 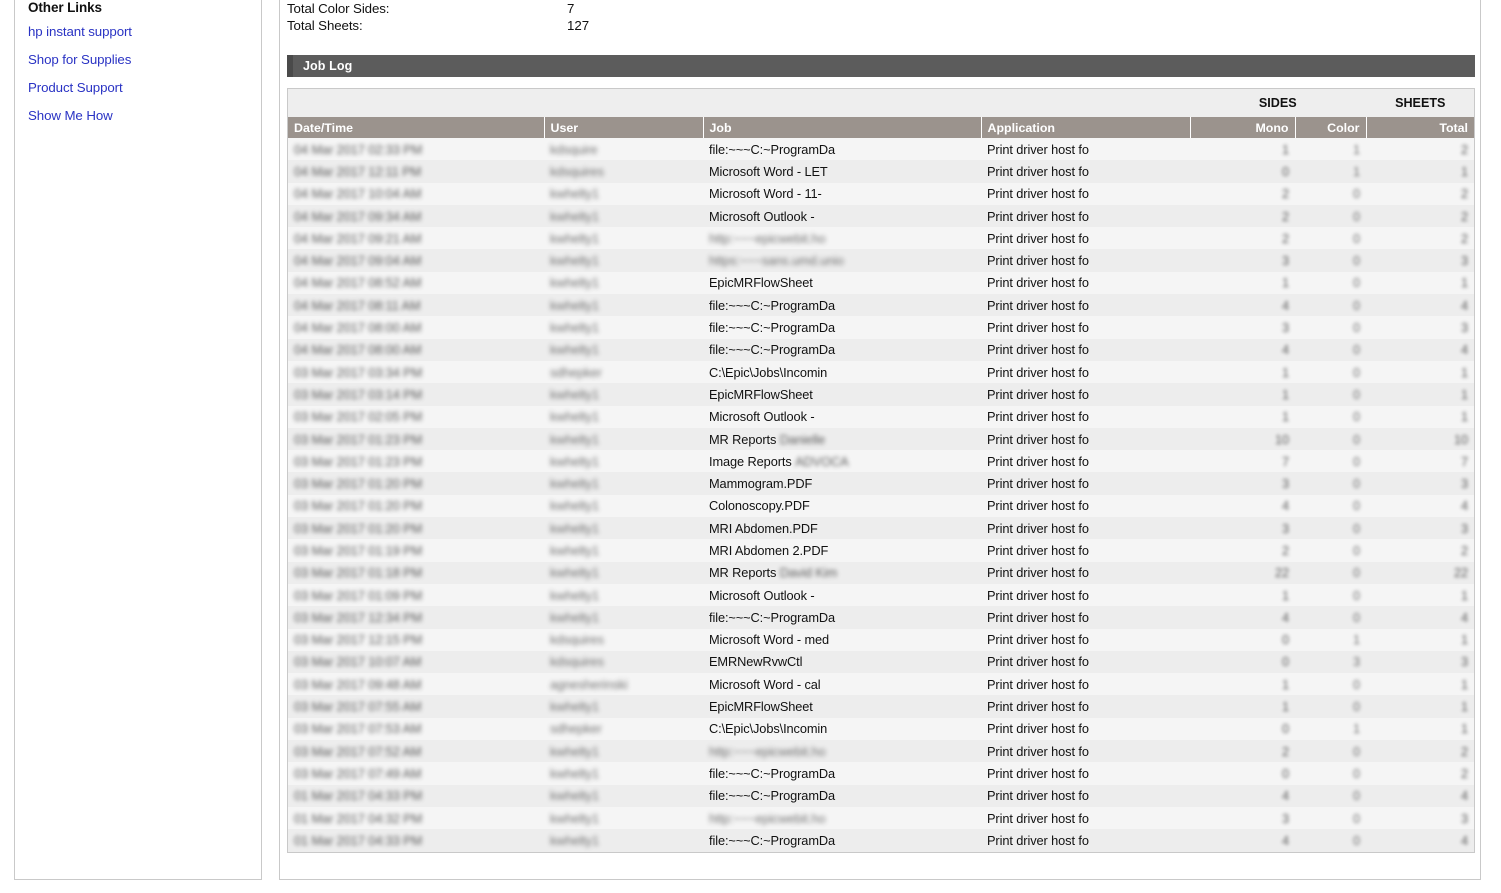 What do you see at coordinates (1242, 729) in the screenshot?
I see `cell-mono: 0` at bounding box center [1242, 729].